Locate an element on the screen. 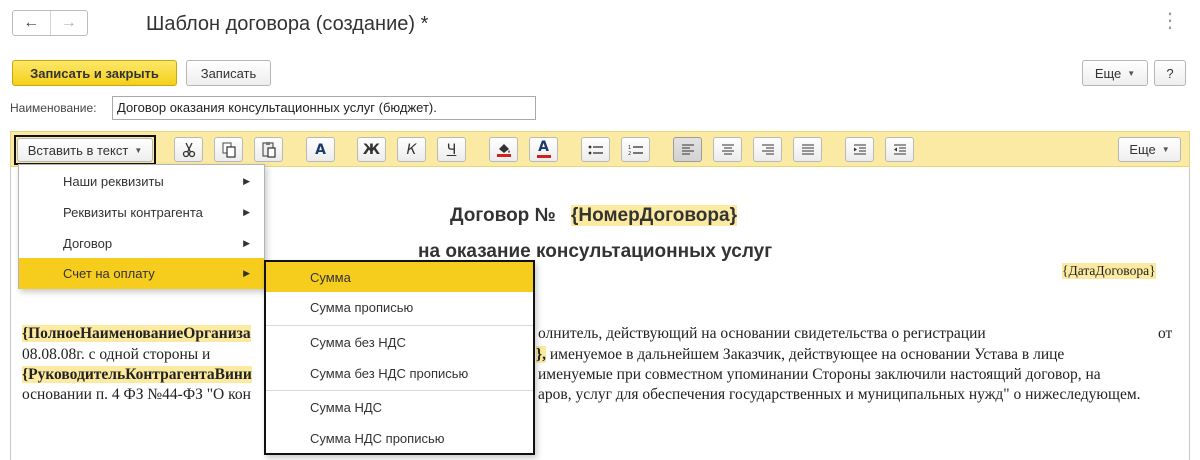 The height and width of the screenshot is (460, 1200). submenu-item-label: Сумма без НДС is located at coordinates (358, 342).